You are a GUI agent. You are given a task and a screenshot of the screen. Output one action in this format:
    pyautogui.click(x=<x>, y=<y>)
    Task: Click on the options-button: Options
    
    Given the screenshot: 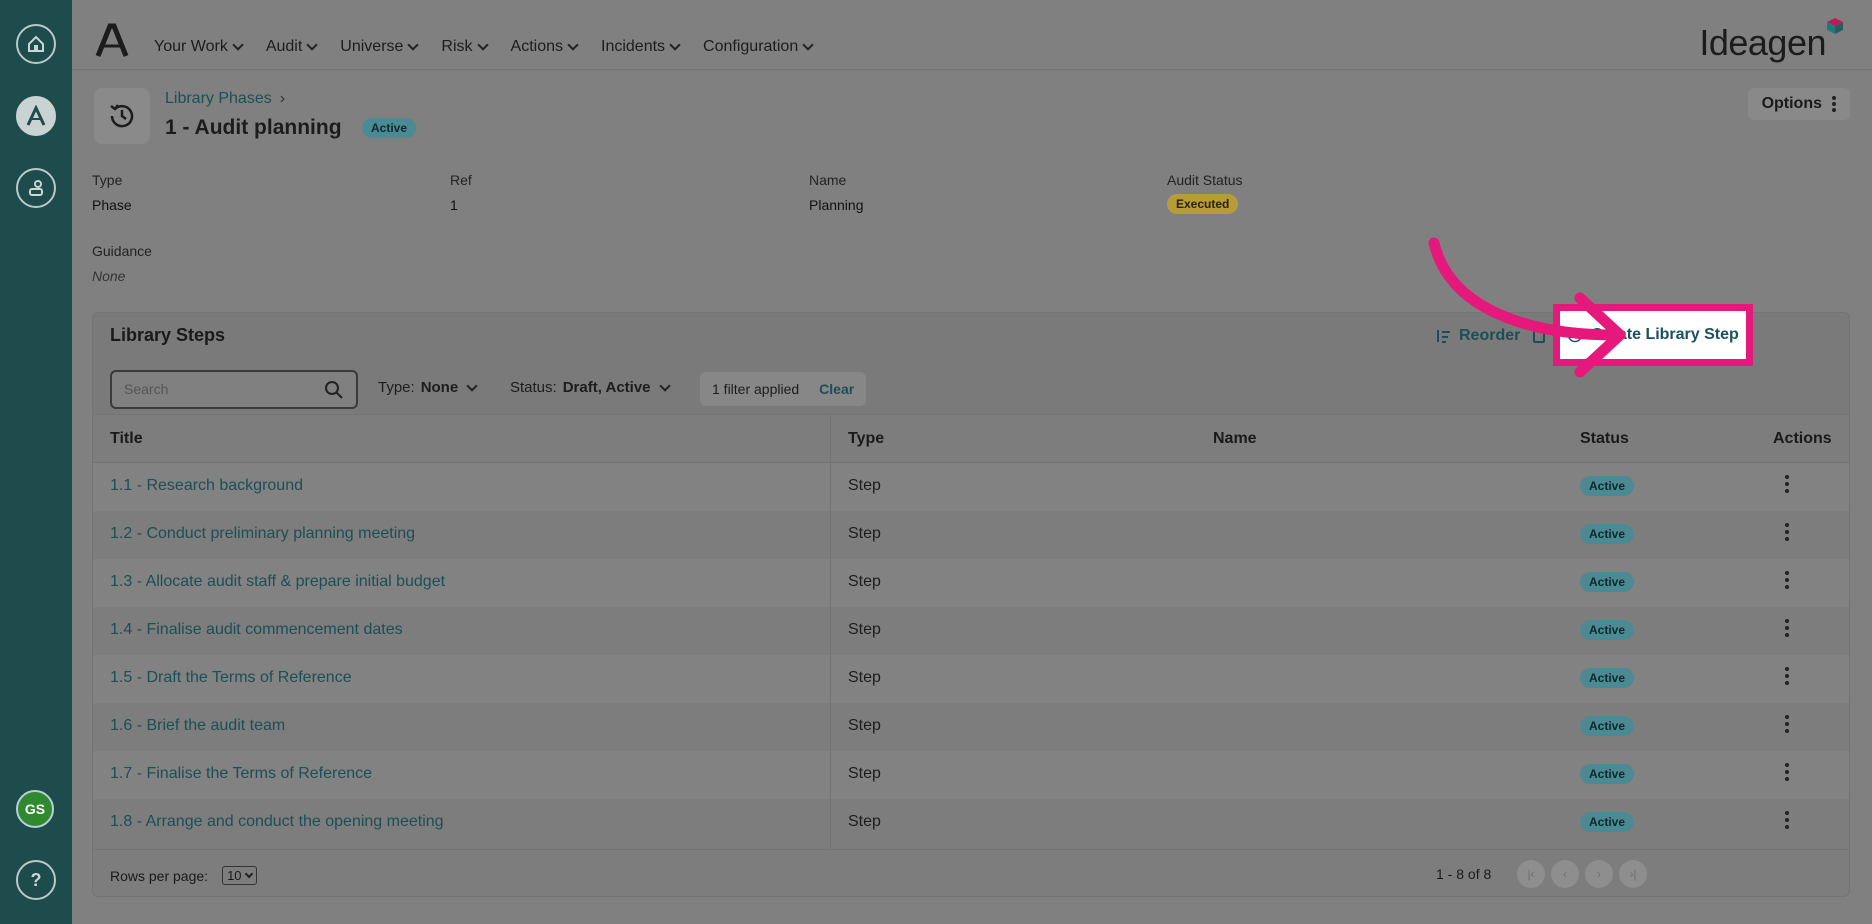 What is the action you would take?
    pyautogui.click(x=1798, y=104)
    